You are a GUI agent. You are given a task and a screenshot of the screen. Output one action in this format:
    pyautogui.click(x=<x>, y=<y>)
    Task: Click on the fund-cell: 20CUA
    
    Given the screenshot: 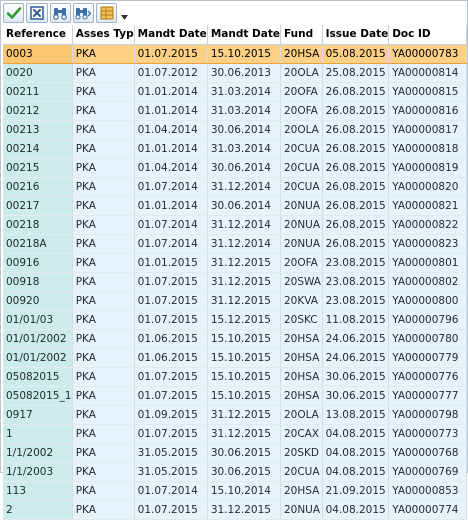 What is the action you would take?
    pyautogui.click(x=301, y=472)
    